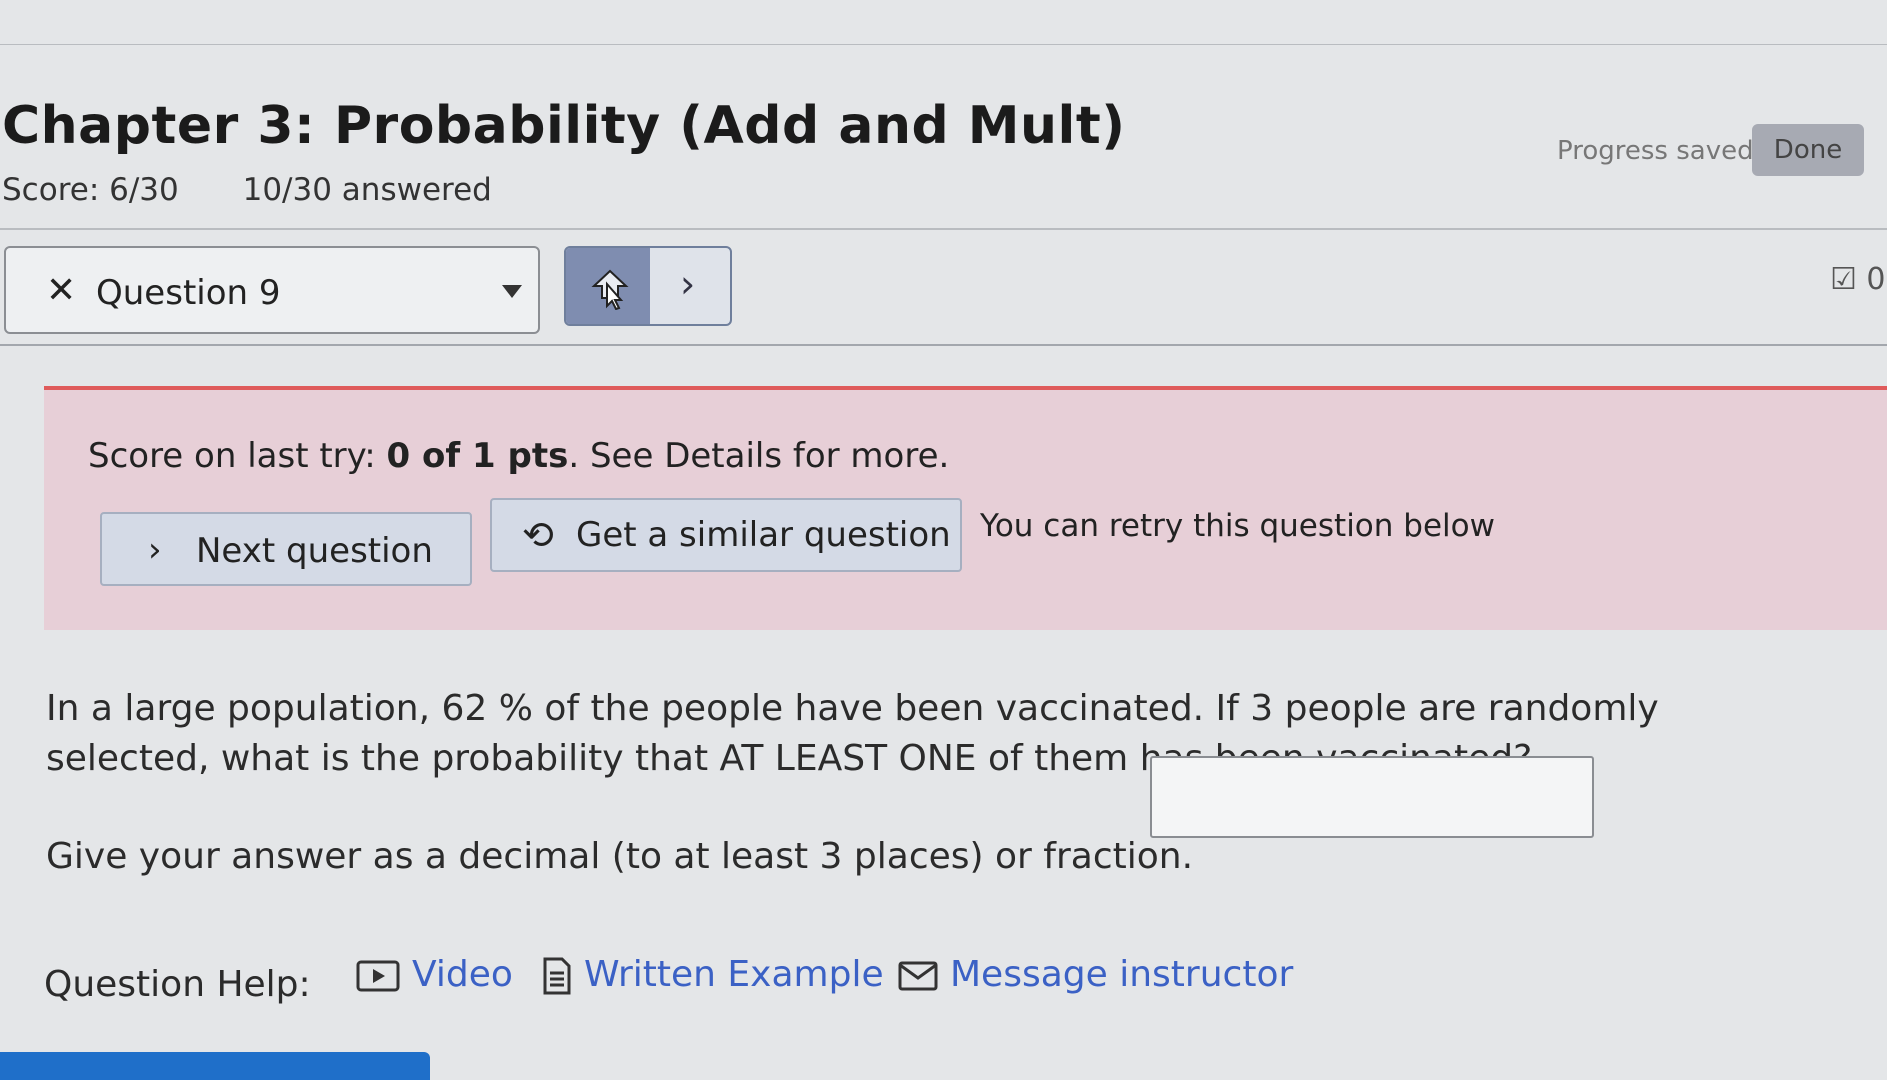 The height and width of the screenshot is (1080, 1887). What do you see at coordinates (177, 984) in the screenshot?
I see `question-help-label: Question Help:` at bounding box center [177, 984].